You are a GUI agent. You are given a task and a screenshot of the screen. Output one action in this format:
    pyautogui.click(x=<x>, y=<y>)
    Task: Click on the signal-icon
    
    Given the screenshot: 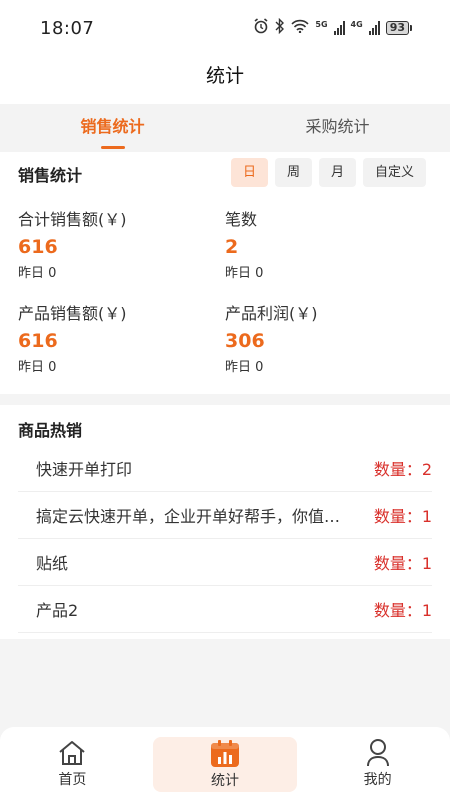 What is the action you would take?
    pyautogui.click(x=339, y=28)
    